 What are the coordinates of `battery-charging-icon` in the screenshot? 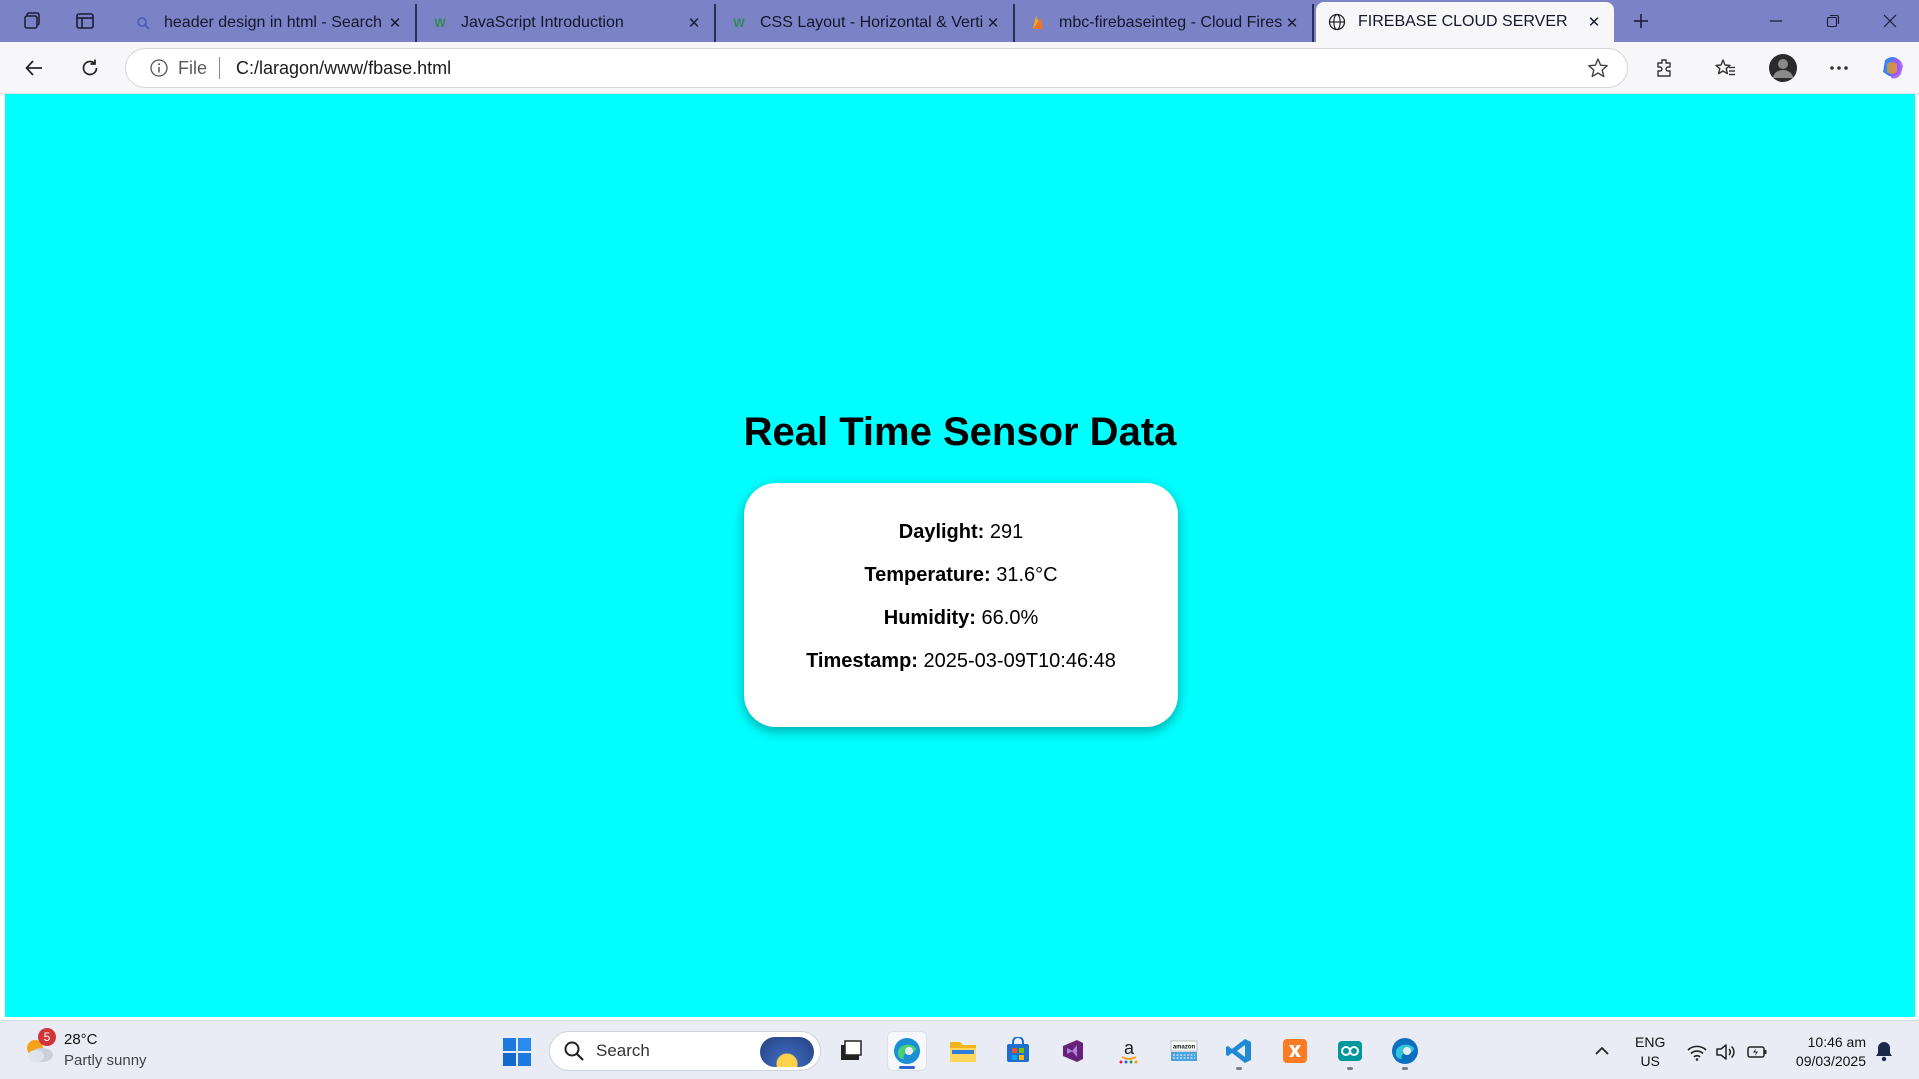 It's located at (1757, 1052).